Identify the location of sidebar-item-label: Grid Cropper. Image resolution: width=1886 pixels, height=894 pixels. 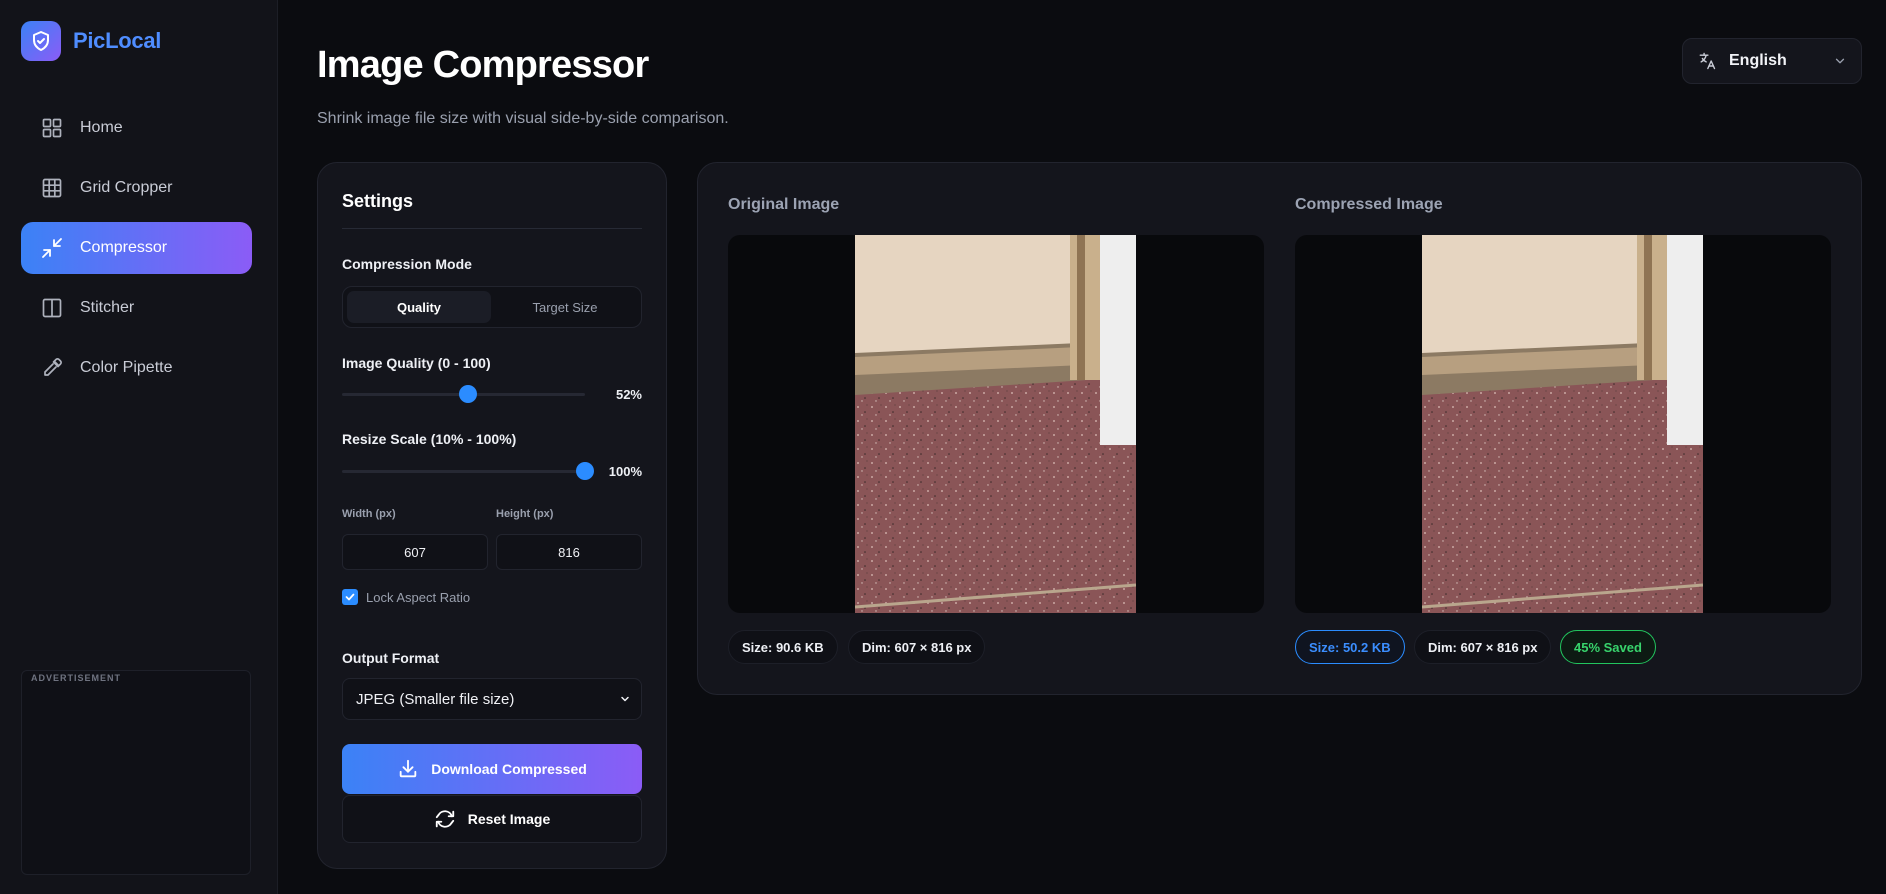
(126, 187).